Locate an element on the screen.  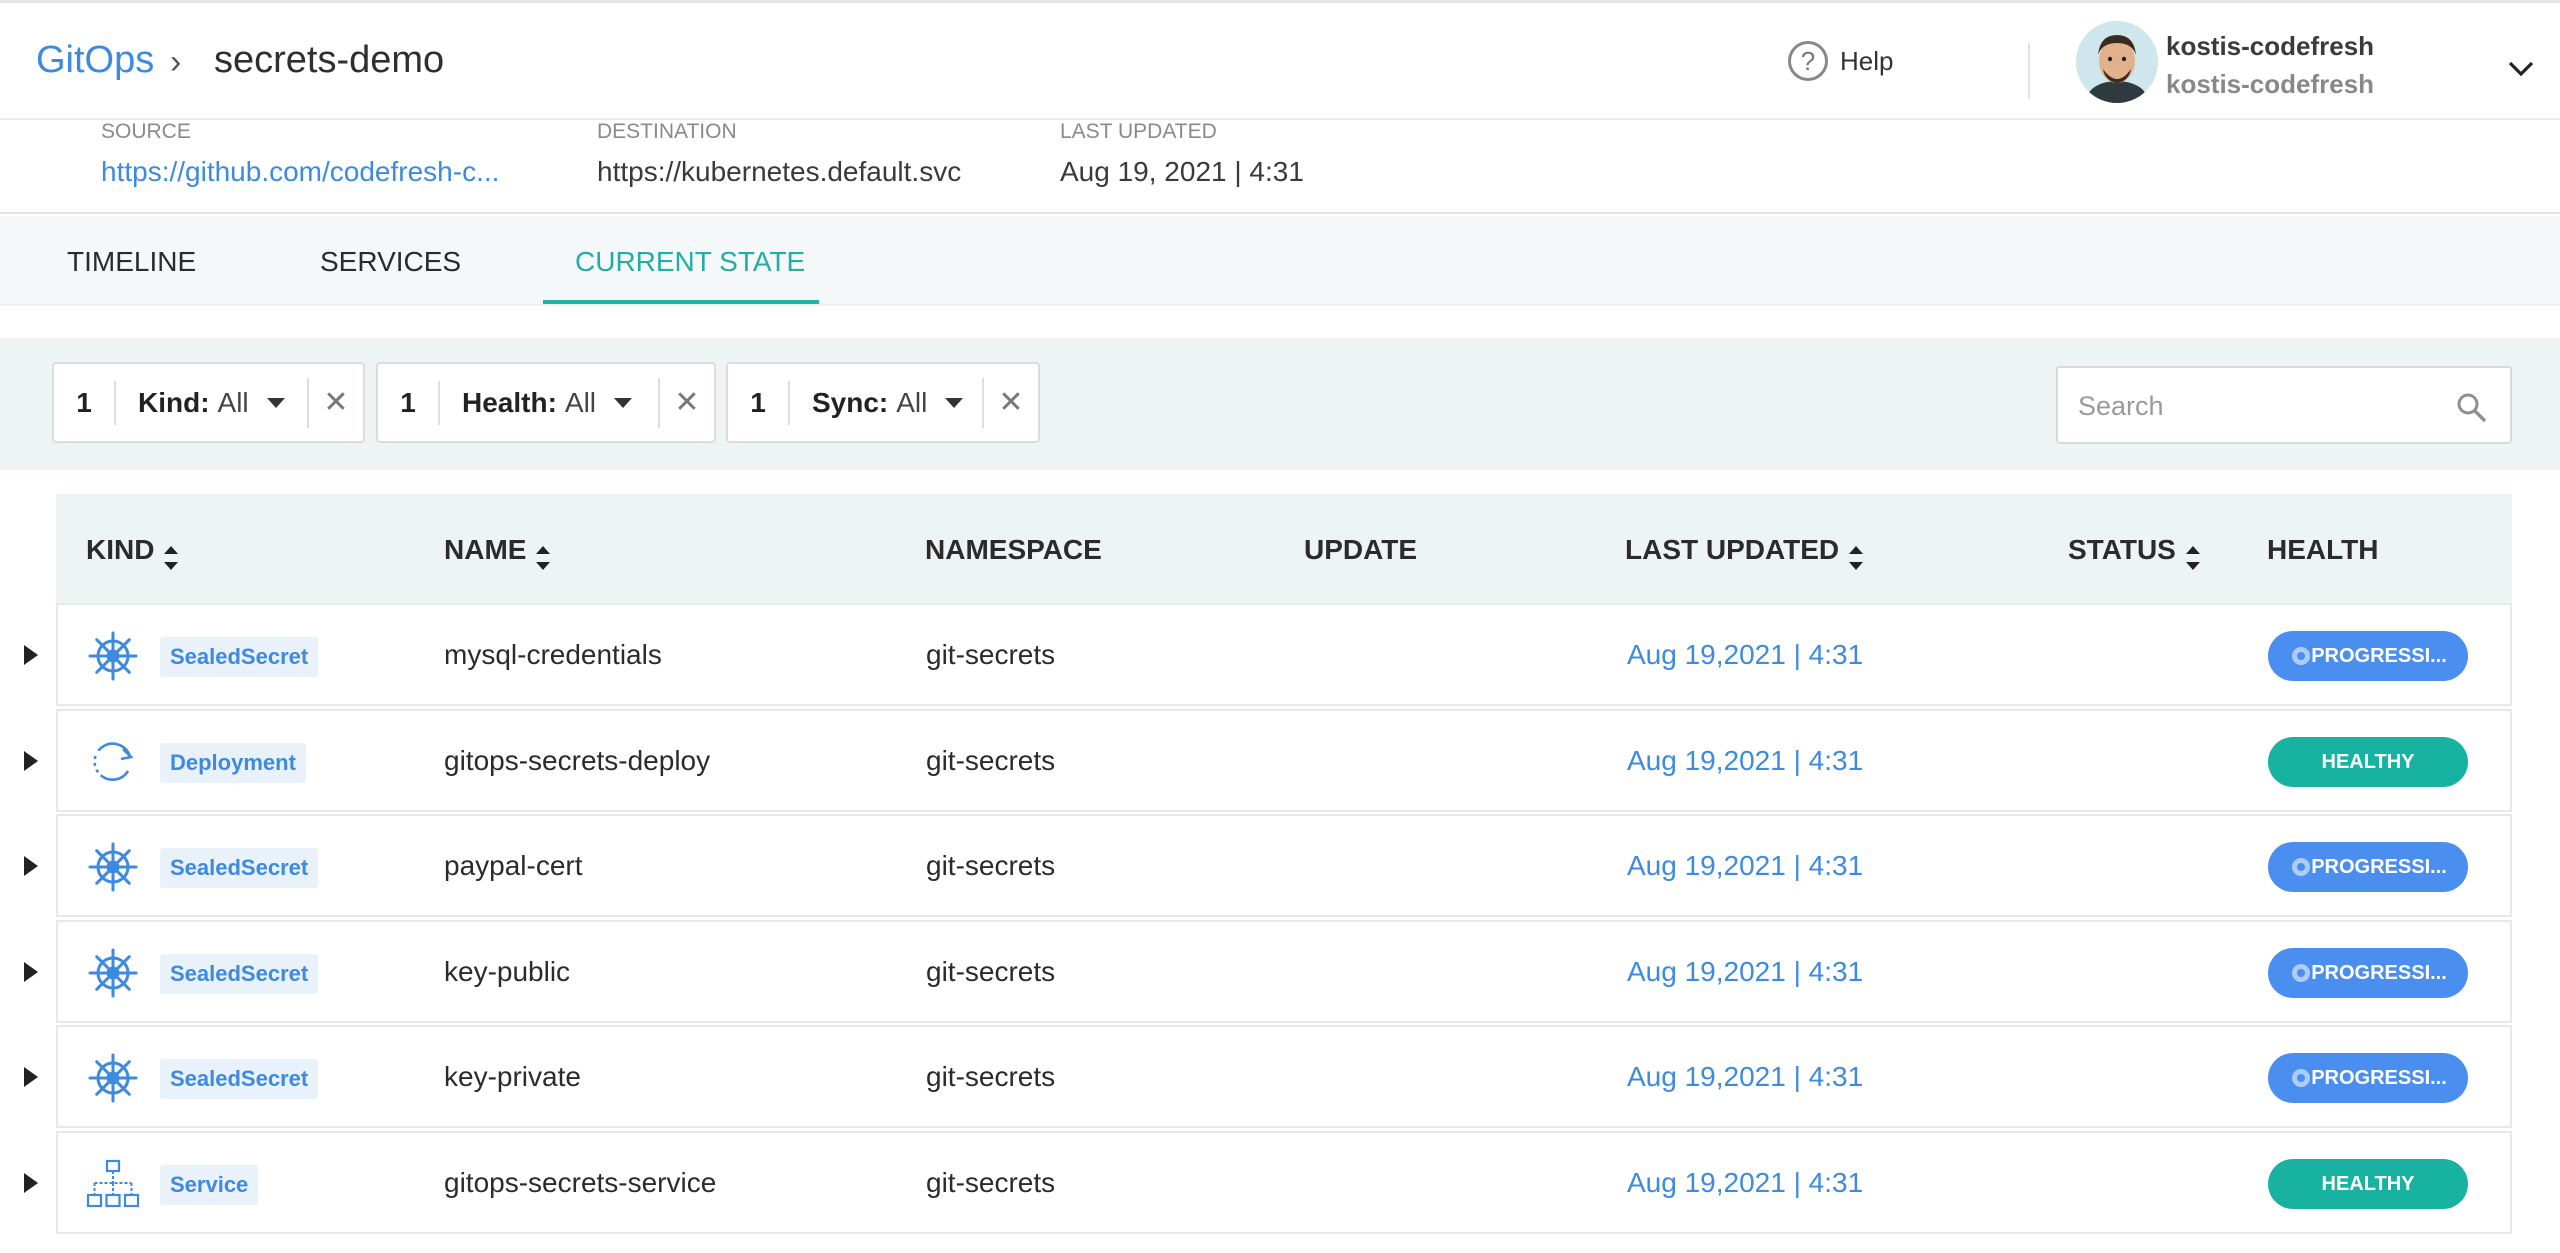
column-name-label: NAME is located at coordinates (485, 549).